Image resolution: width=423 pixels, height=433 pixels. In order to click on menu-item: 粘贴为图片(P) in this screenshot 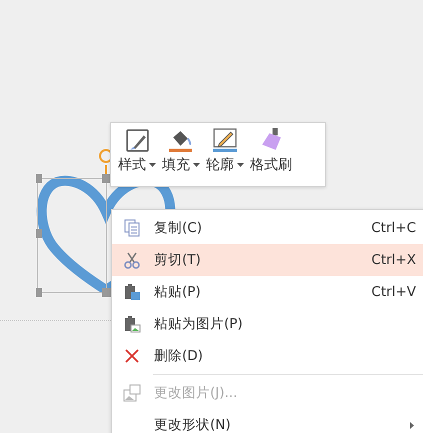, I will do `click(267, 324)`.